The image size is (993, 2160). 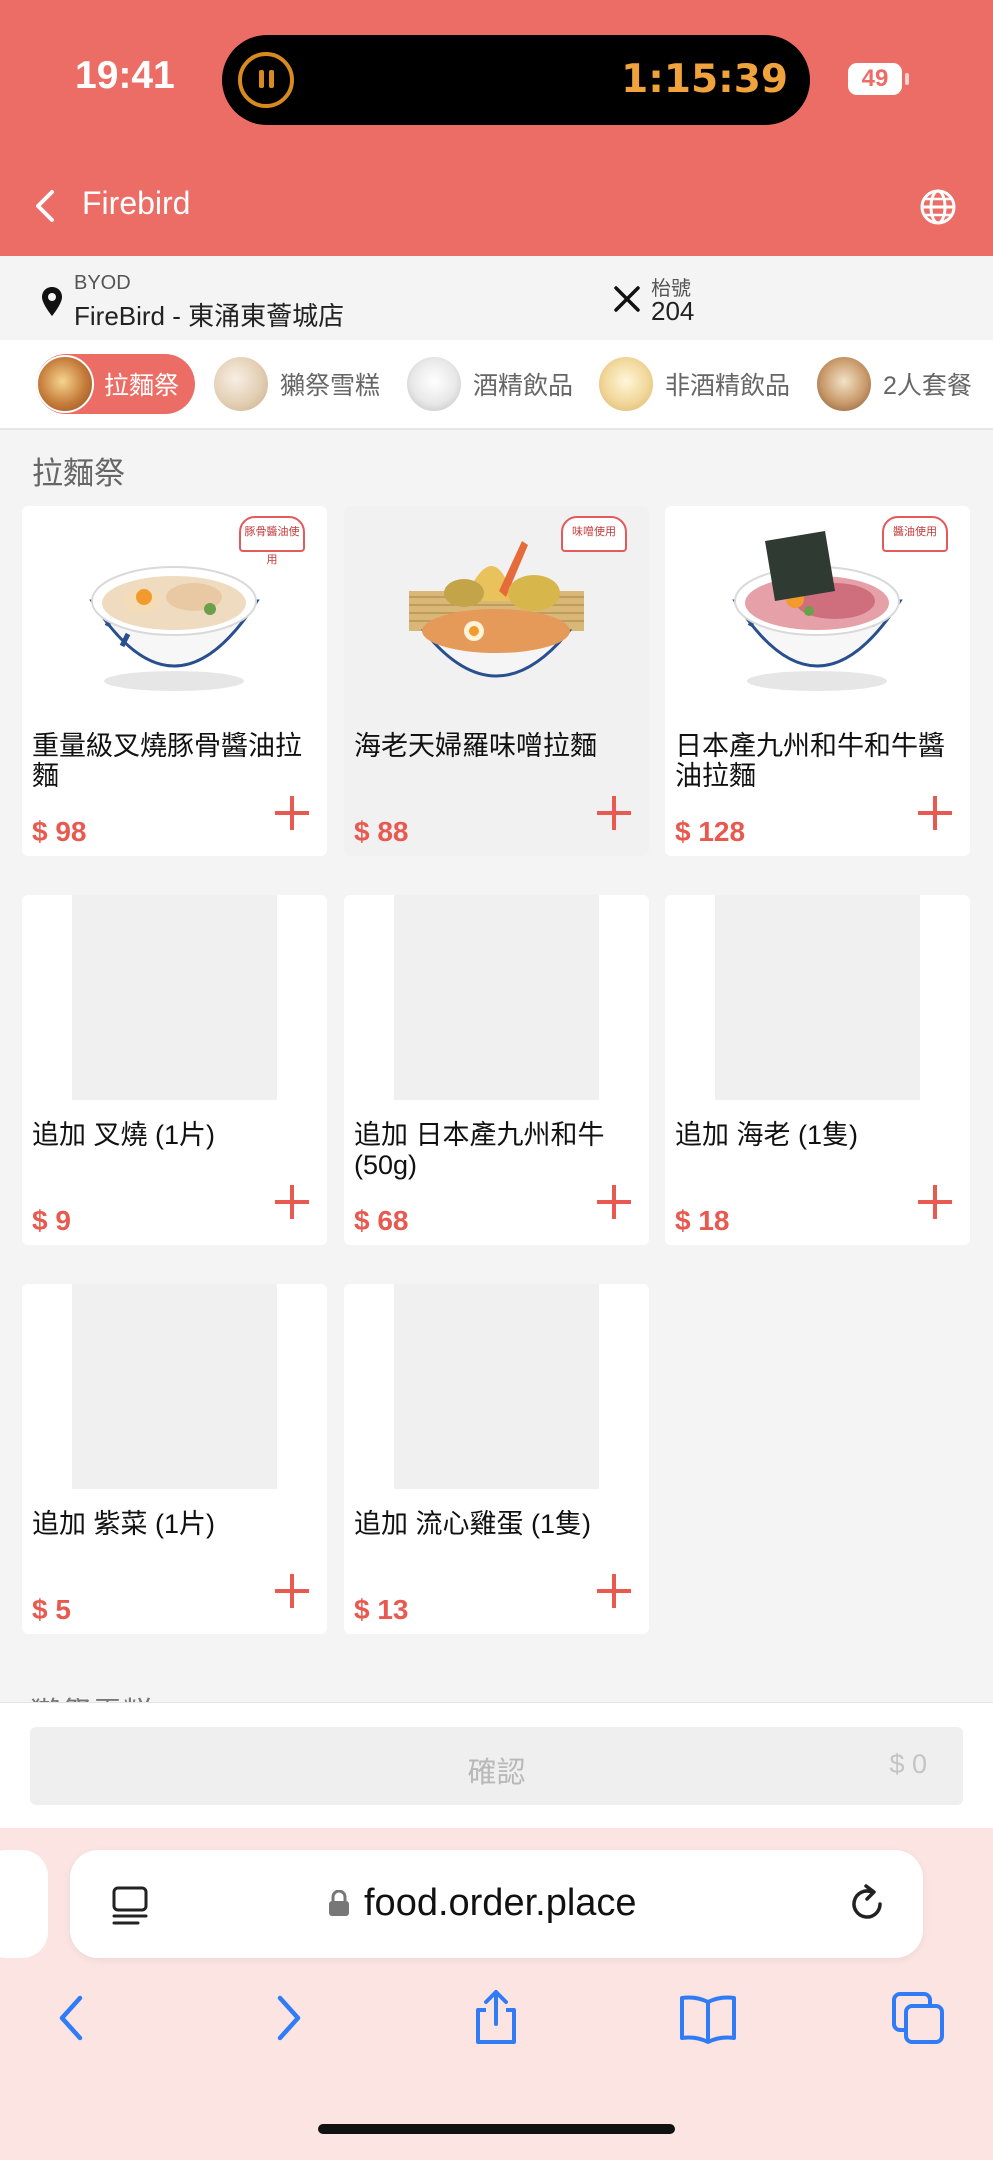 What do you see at coordinates (704, 79) in the screenshot?
I see `timer-readout: 1:15:39` at bounding box center [704, 79].